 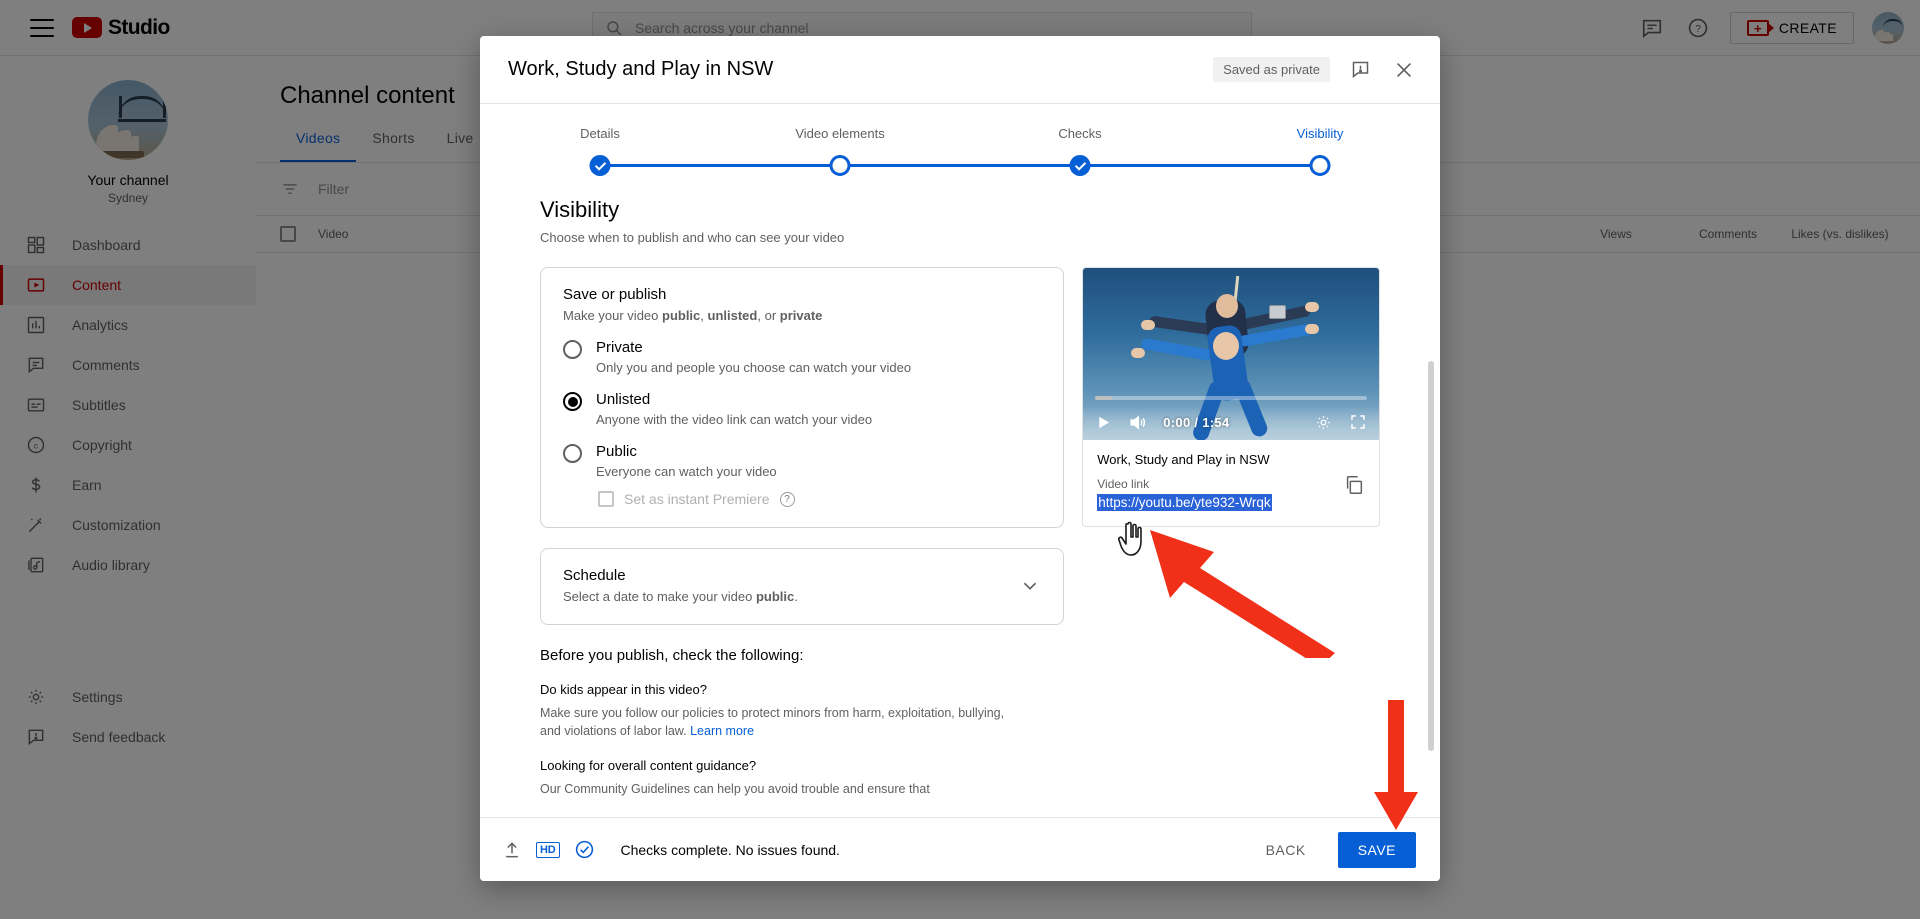 What do you see at coordinates (1184, 502) in the screenshot?
I see `video-link-value: https://youtu.be/yte932-Wrqk` at bounding box center [1184, 502].